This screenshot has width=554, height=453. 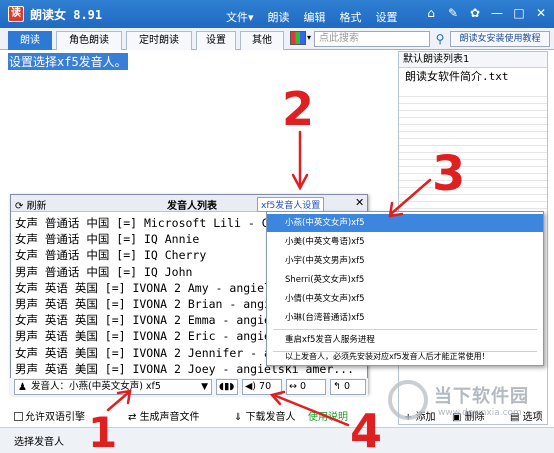 I want to click on download-icon: ⇓, so click(x=240, y=417).